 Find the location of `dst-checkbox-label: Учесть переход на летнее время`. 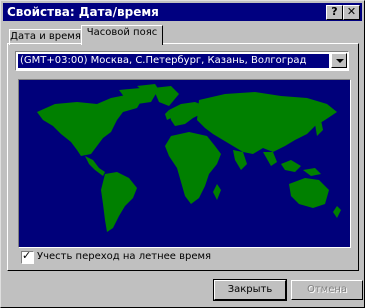

dst-checkbox-label: Учесть переход на летнее время is located at coordinates (124, 257).